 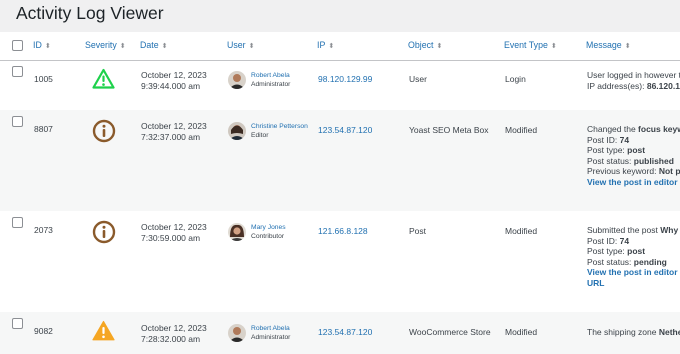 I want to click on url-link: URL, so click(x=595, y=283).